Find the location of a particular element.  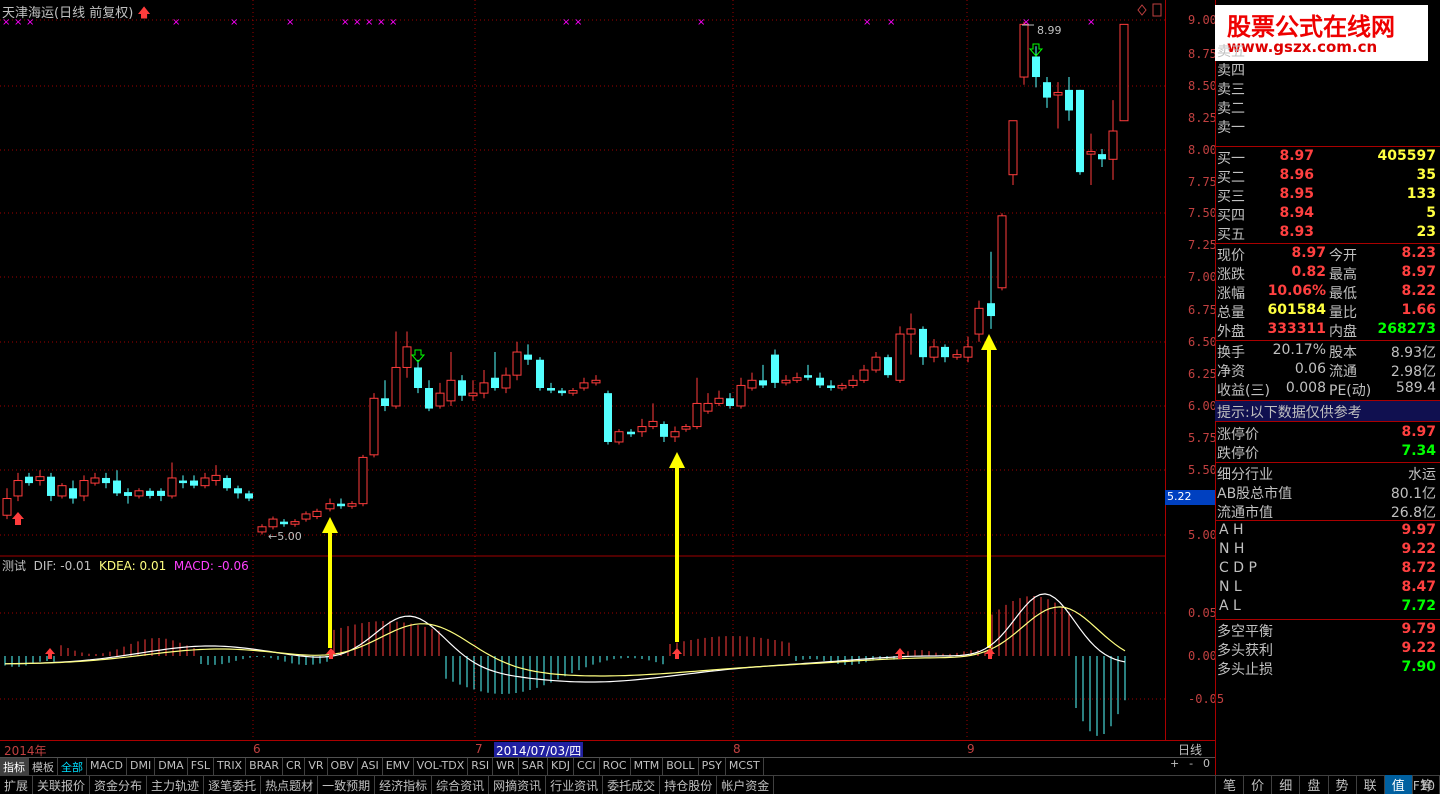

zoom-control-button: + is located at coordinates (1174, 766).